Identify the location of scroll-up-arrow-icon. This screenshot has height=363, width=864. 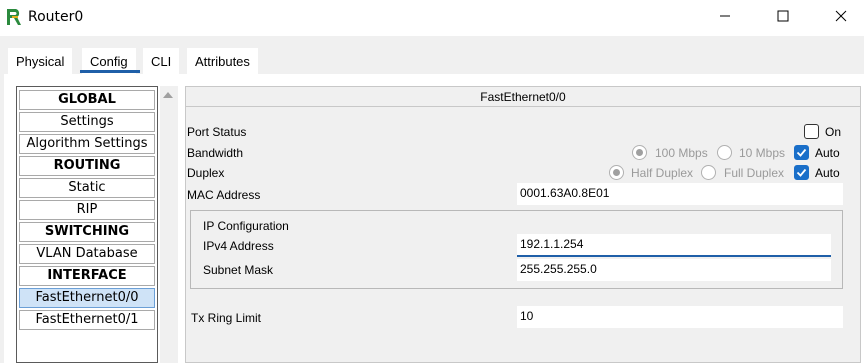
(168, 95).